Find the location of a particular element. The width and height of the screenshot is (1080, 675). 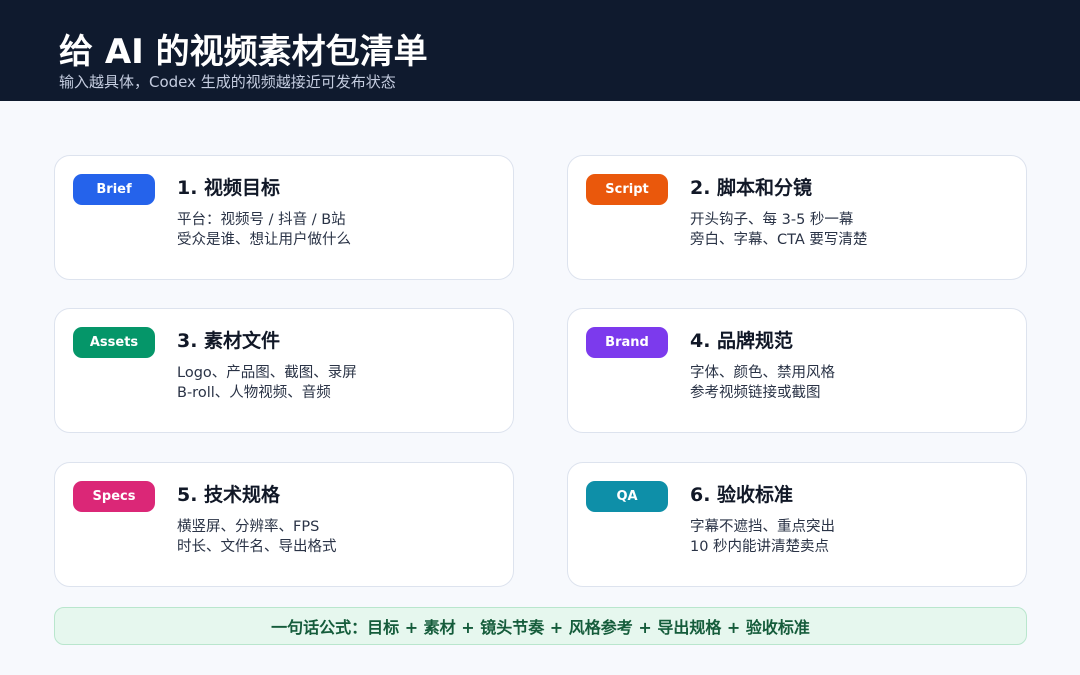

card-title: 3. 素材文件 is located at coordinates (229, 341).